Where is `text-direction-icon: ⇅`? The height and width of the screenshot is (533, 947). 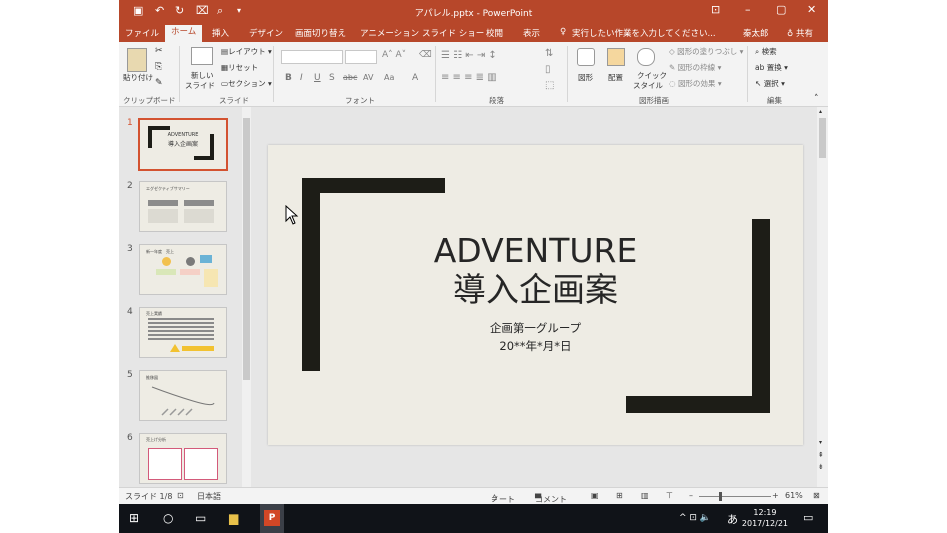
text-direction-icon: ⇅ is located at coordinates (549, 53).